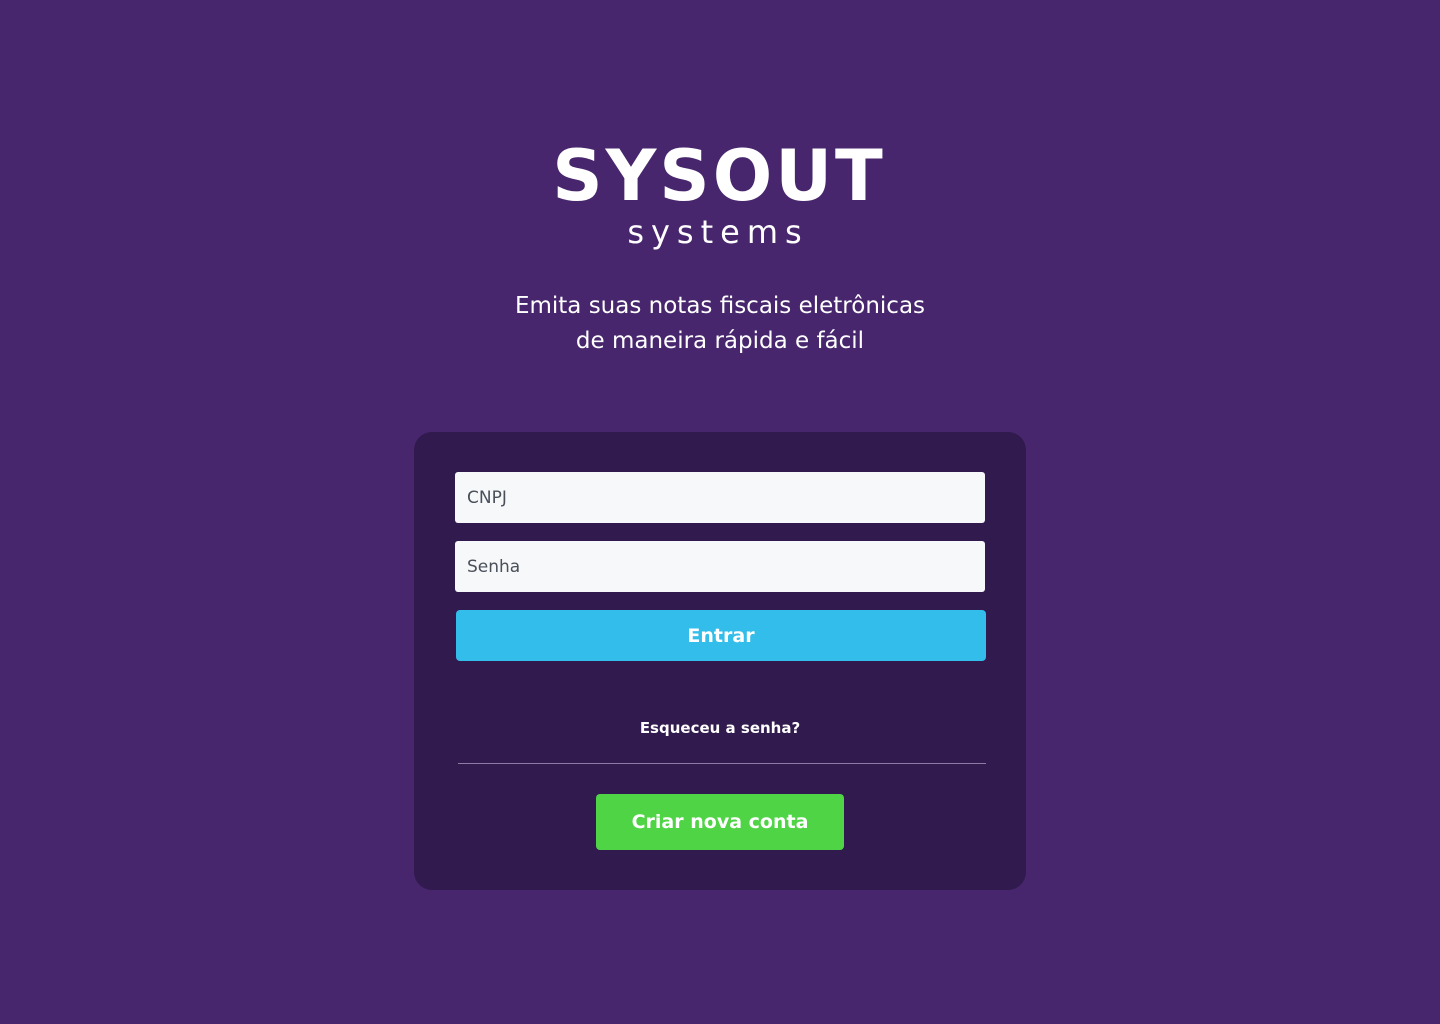  Describe the element at coordinates (720, 341) in the screenshot. I see `tagline-line-2: de maneira rápida e fácil` at that location.